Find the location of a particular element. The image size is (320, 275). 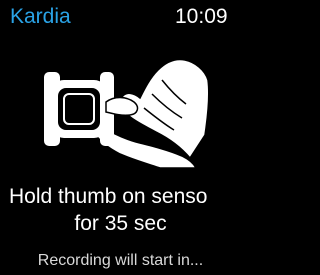

instruction-line-1: Hold thumb on senso is located at coordinates (108, 196).